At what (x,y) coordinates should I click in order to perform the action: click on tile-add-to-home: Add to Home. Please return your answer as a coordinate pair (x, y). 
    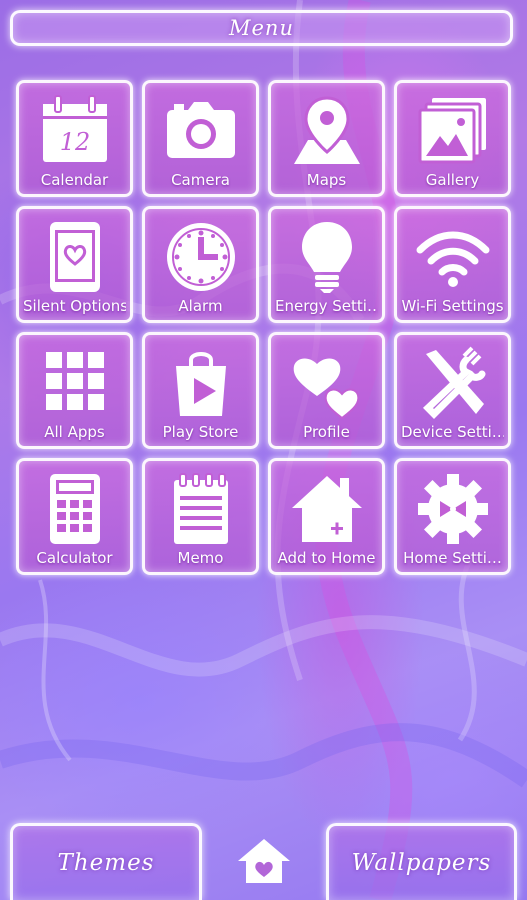
    Looking at the image, I should click on (326, 516).